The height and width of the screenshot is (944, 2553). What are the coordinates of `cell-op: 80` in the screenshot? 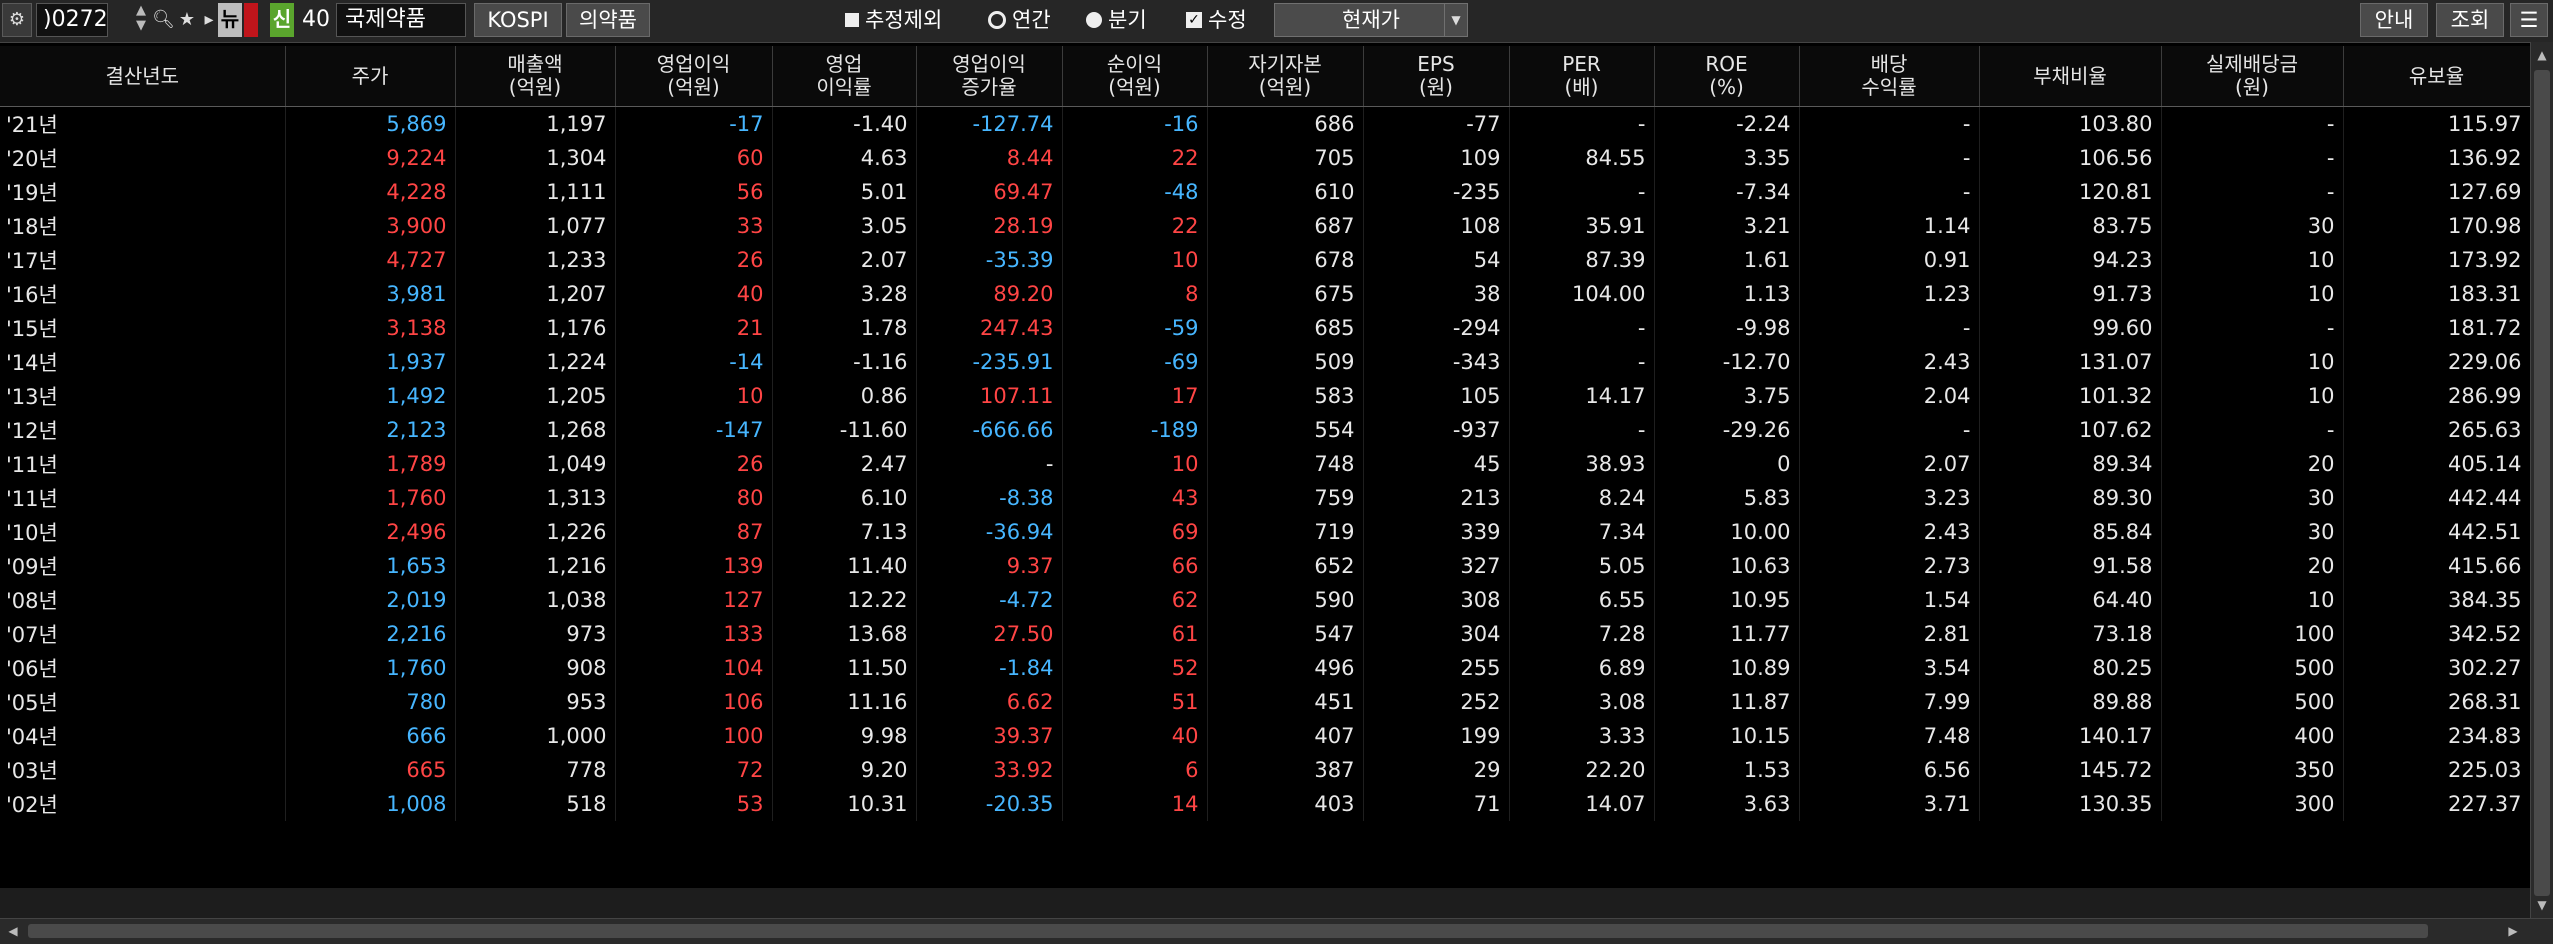 It's located at (694, 498).